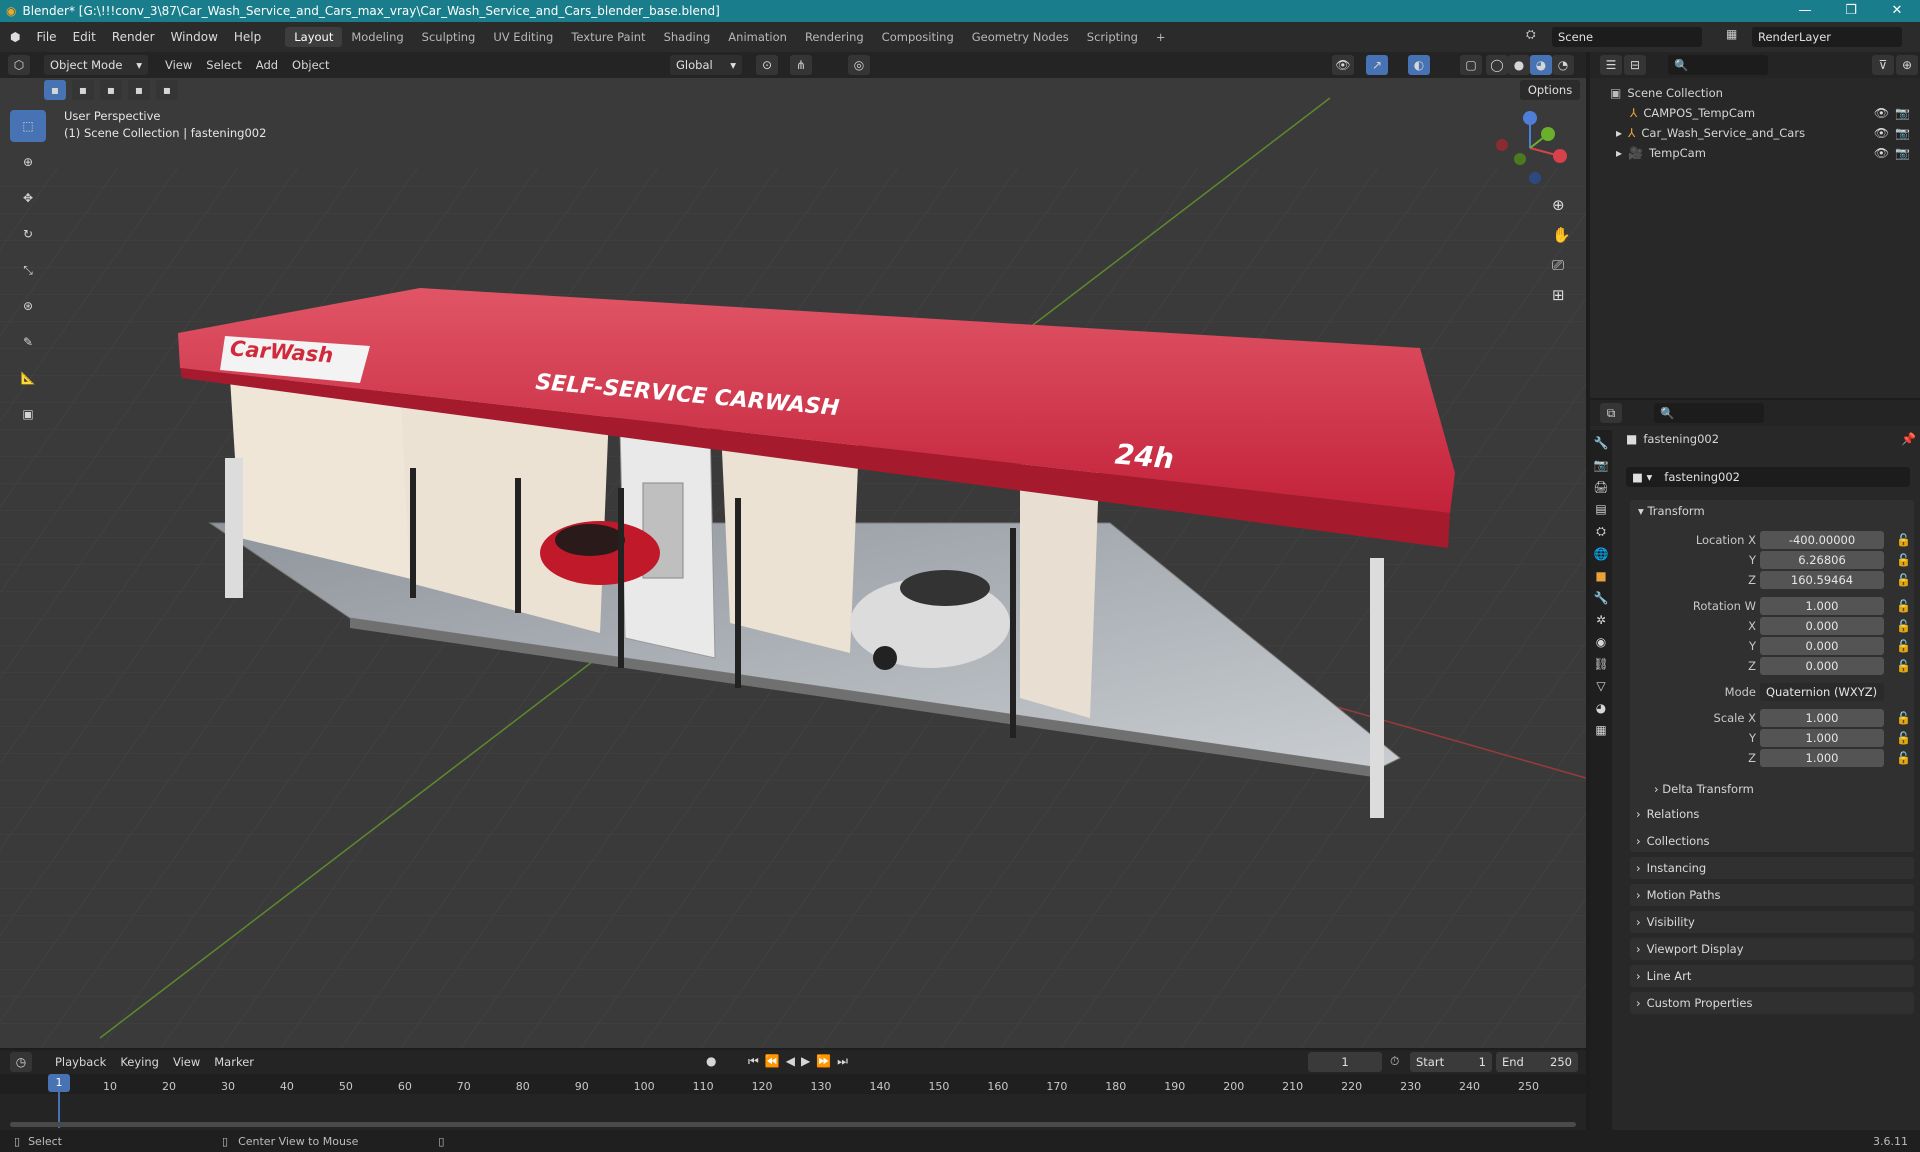 The height and width of the screenshot is (1152, 1920). Describe the element at coordinates (1822, 560) in the screenshot. I see `location-y-field: 6.26806` at that location.